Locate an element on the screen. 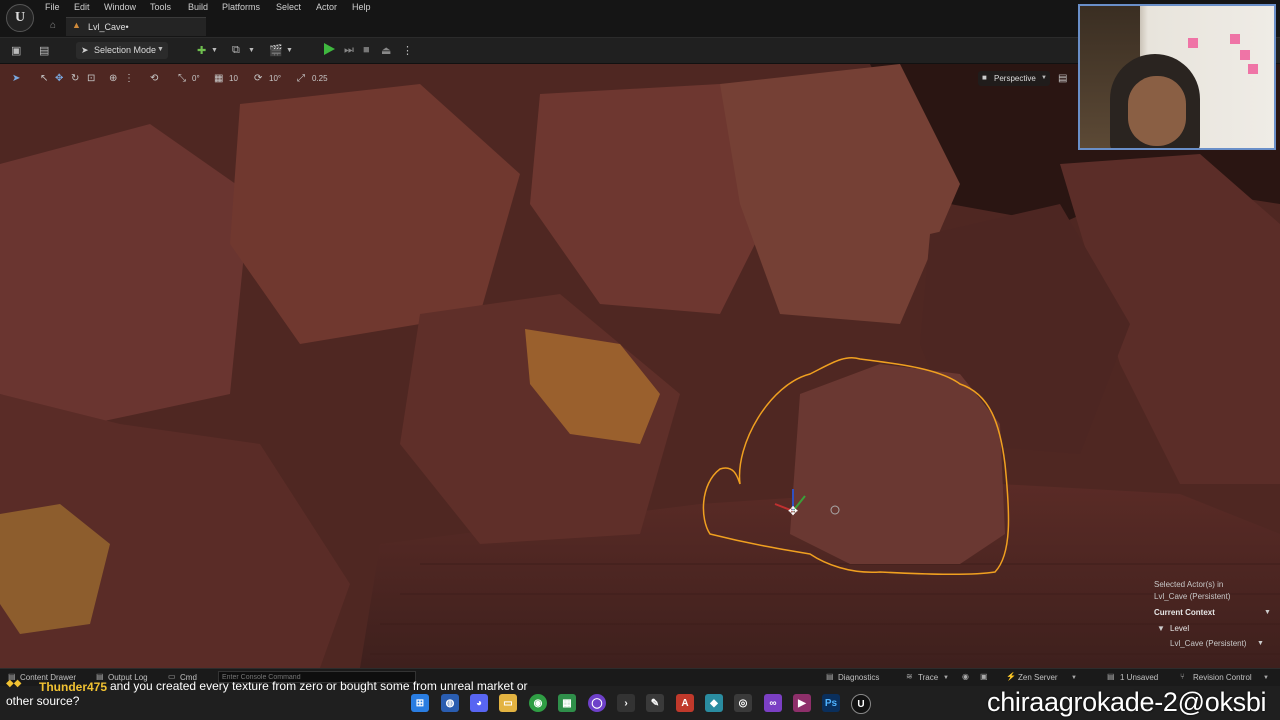 The image size is (1280, 720). discord-icon: ◕ is located at coordinates (479, 703).